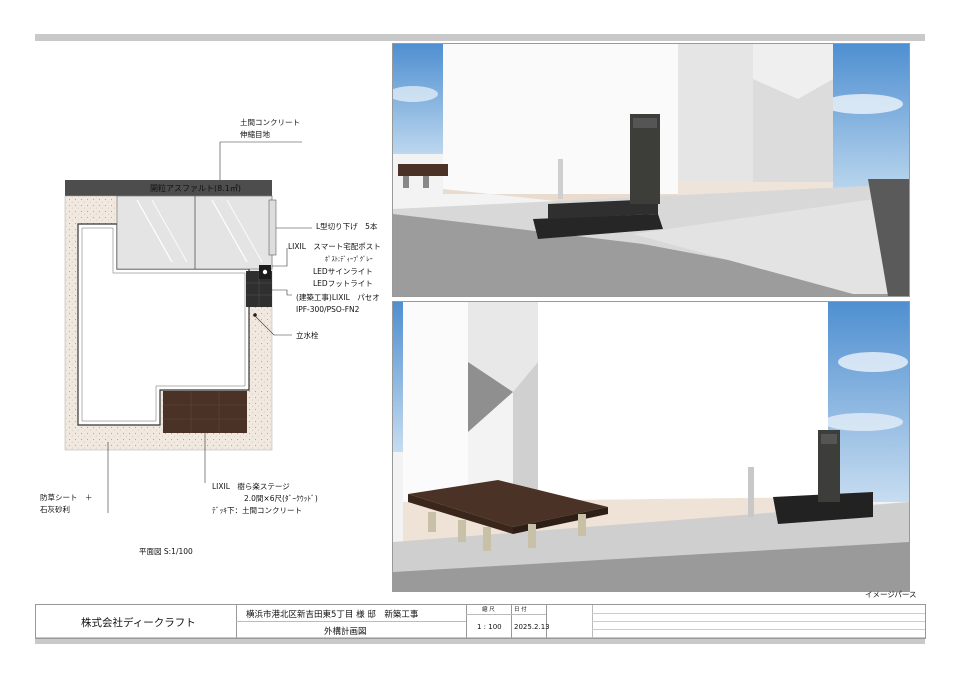 Image resolution: width=960 pixels, height=679 pixels. Describe the element at coordinates (255, 134) in the screenshot. I see `concrete-callout-2: 伸縮目地` at that location.